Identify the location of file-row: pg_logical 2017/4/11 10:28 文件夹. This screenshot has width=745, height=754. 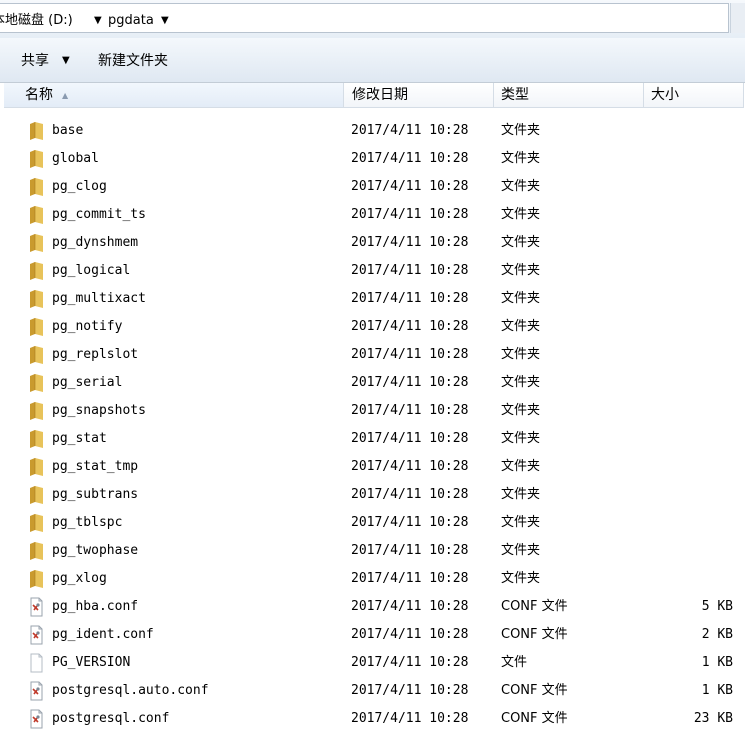
(372, 271).